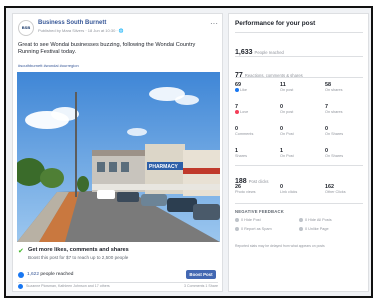 The height and width of the screenshot is (302, 377). I want to click on report-spam-item: 0 Report as Spam, so click(253, 229).